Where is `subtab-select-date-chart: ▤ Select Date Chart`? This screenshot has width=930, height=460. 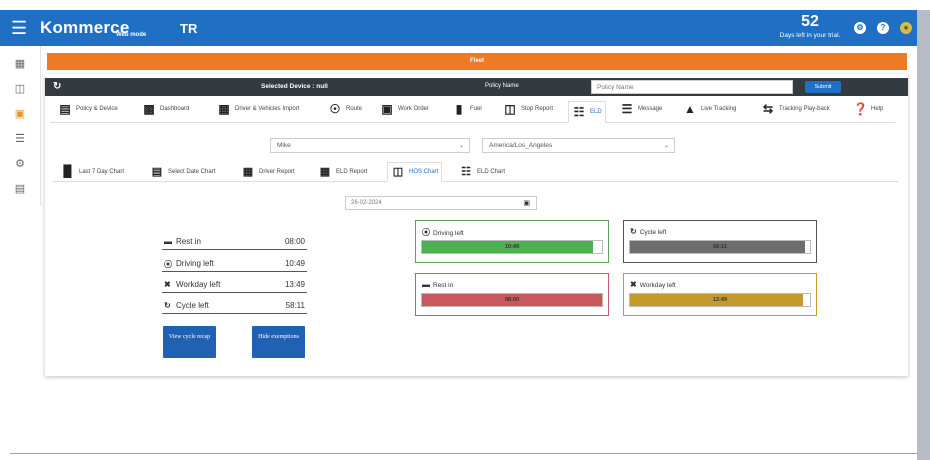 subtab-select-date-chart: ▤ Select Date Chart is located at coordinates (183, 172).